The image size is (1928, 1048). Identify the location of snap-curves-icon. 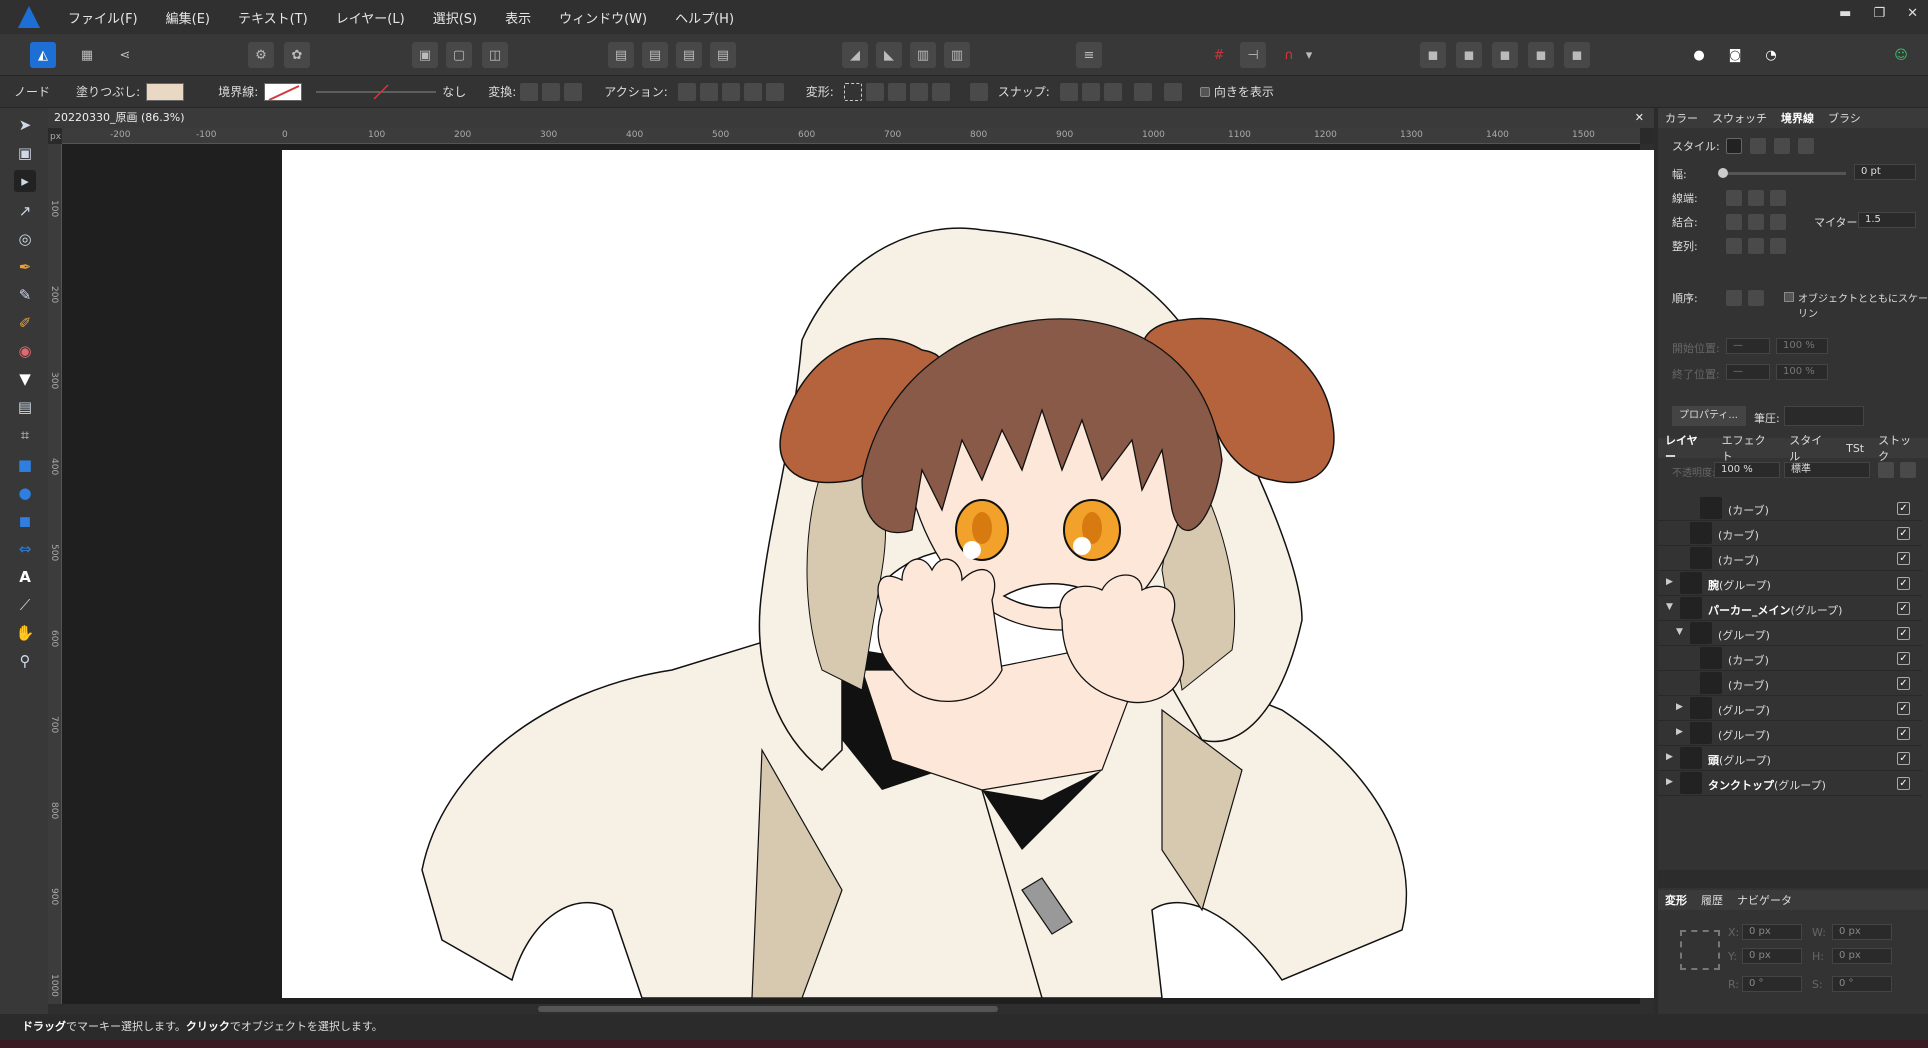
(1090, 91).